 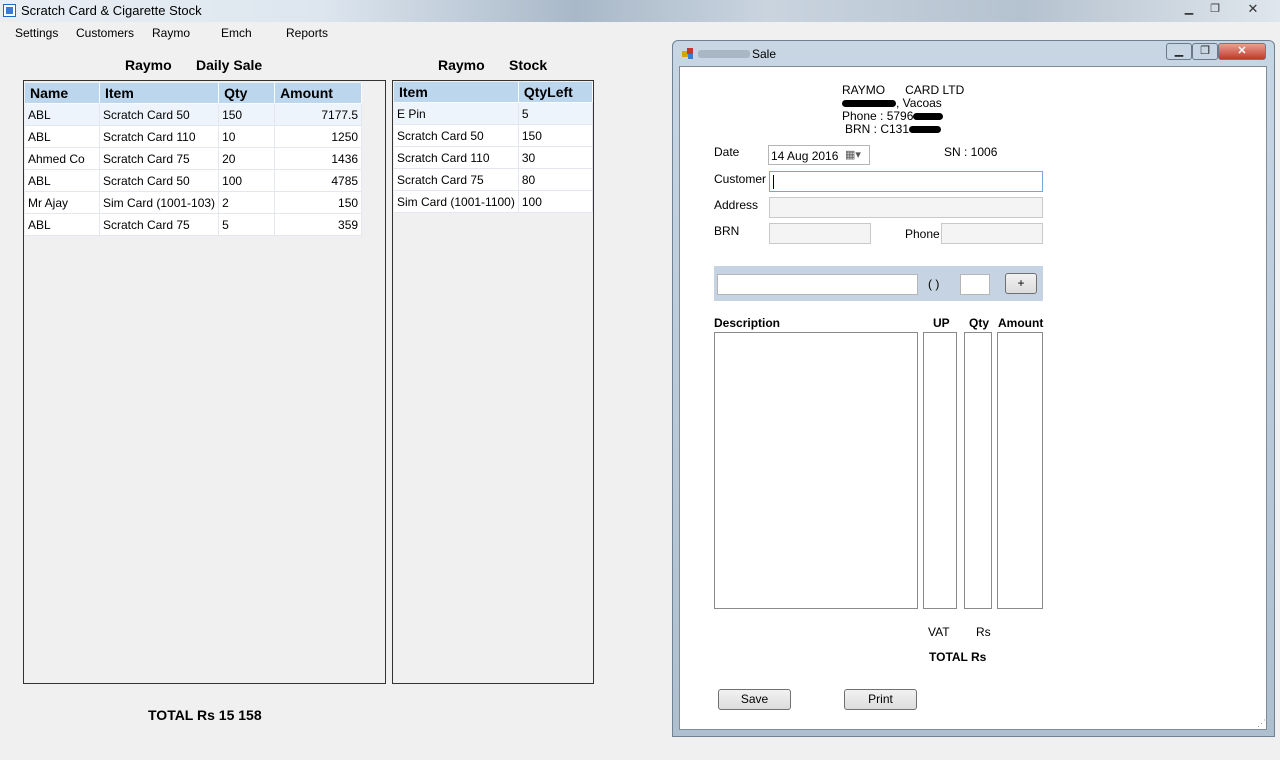 I want to click on print-button: Print, so click(x=880, y=699).